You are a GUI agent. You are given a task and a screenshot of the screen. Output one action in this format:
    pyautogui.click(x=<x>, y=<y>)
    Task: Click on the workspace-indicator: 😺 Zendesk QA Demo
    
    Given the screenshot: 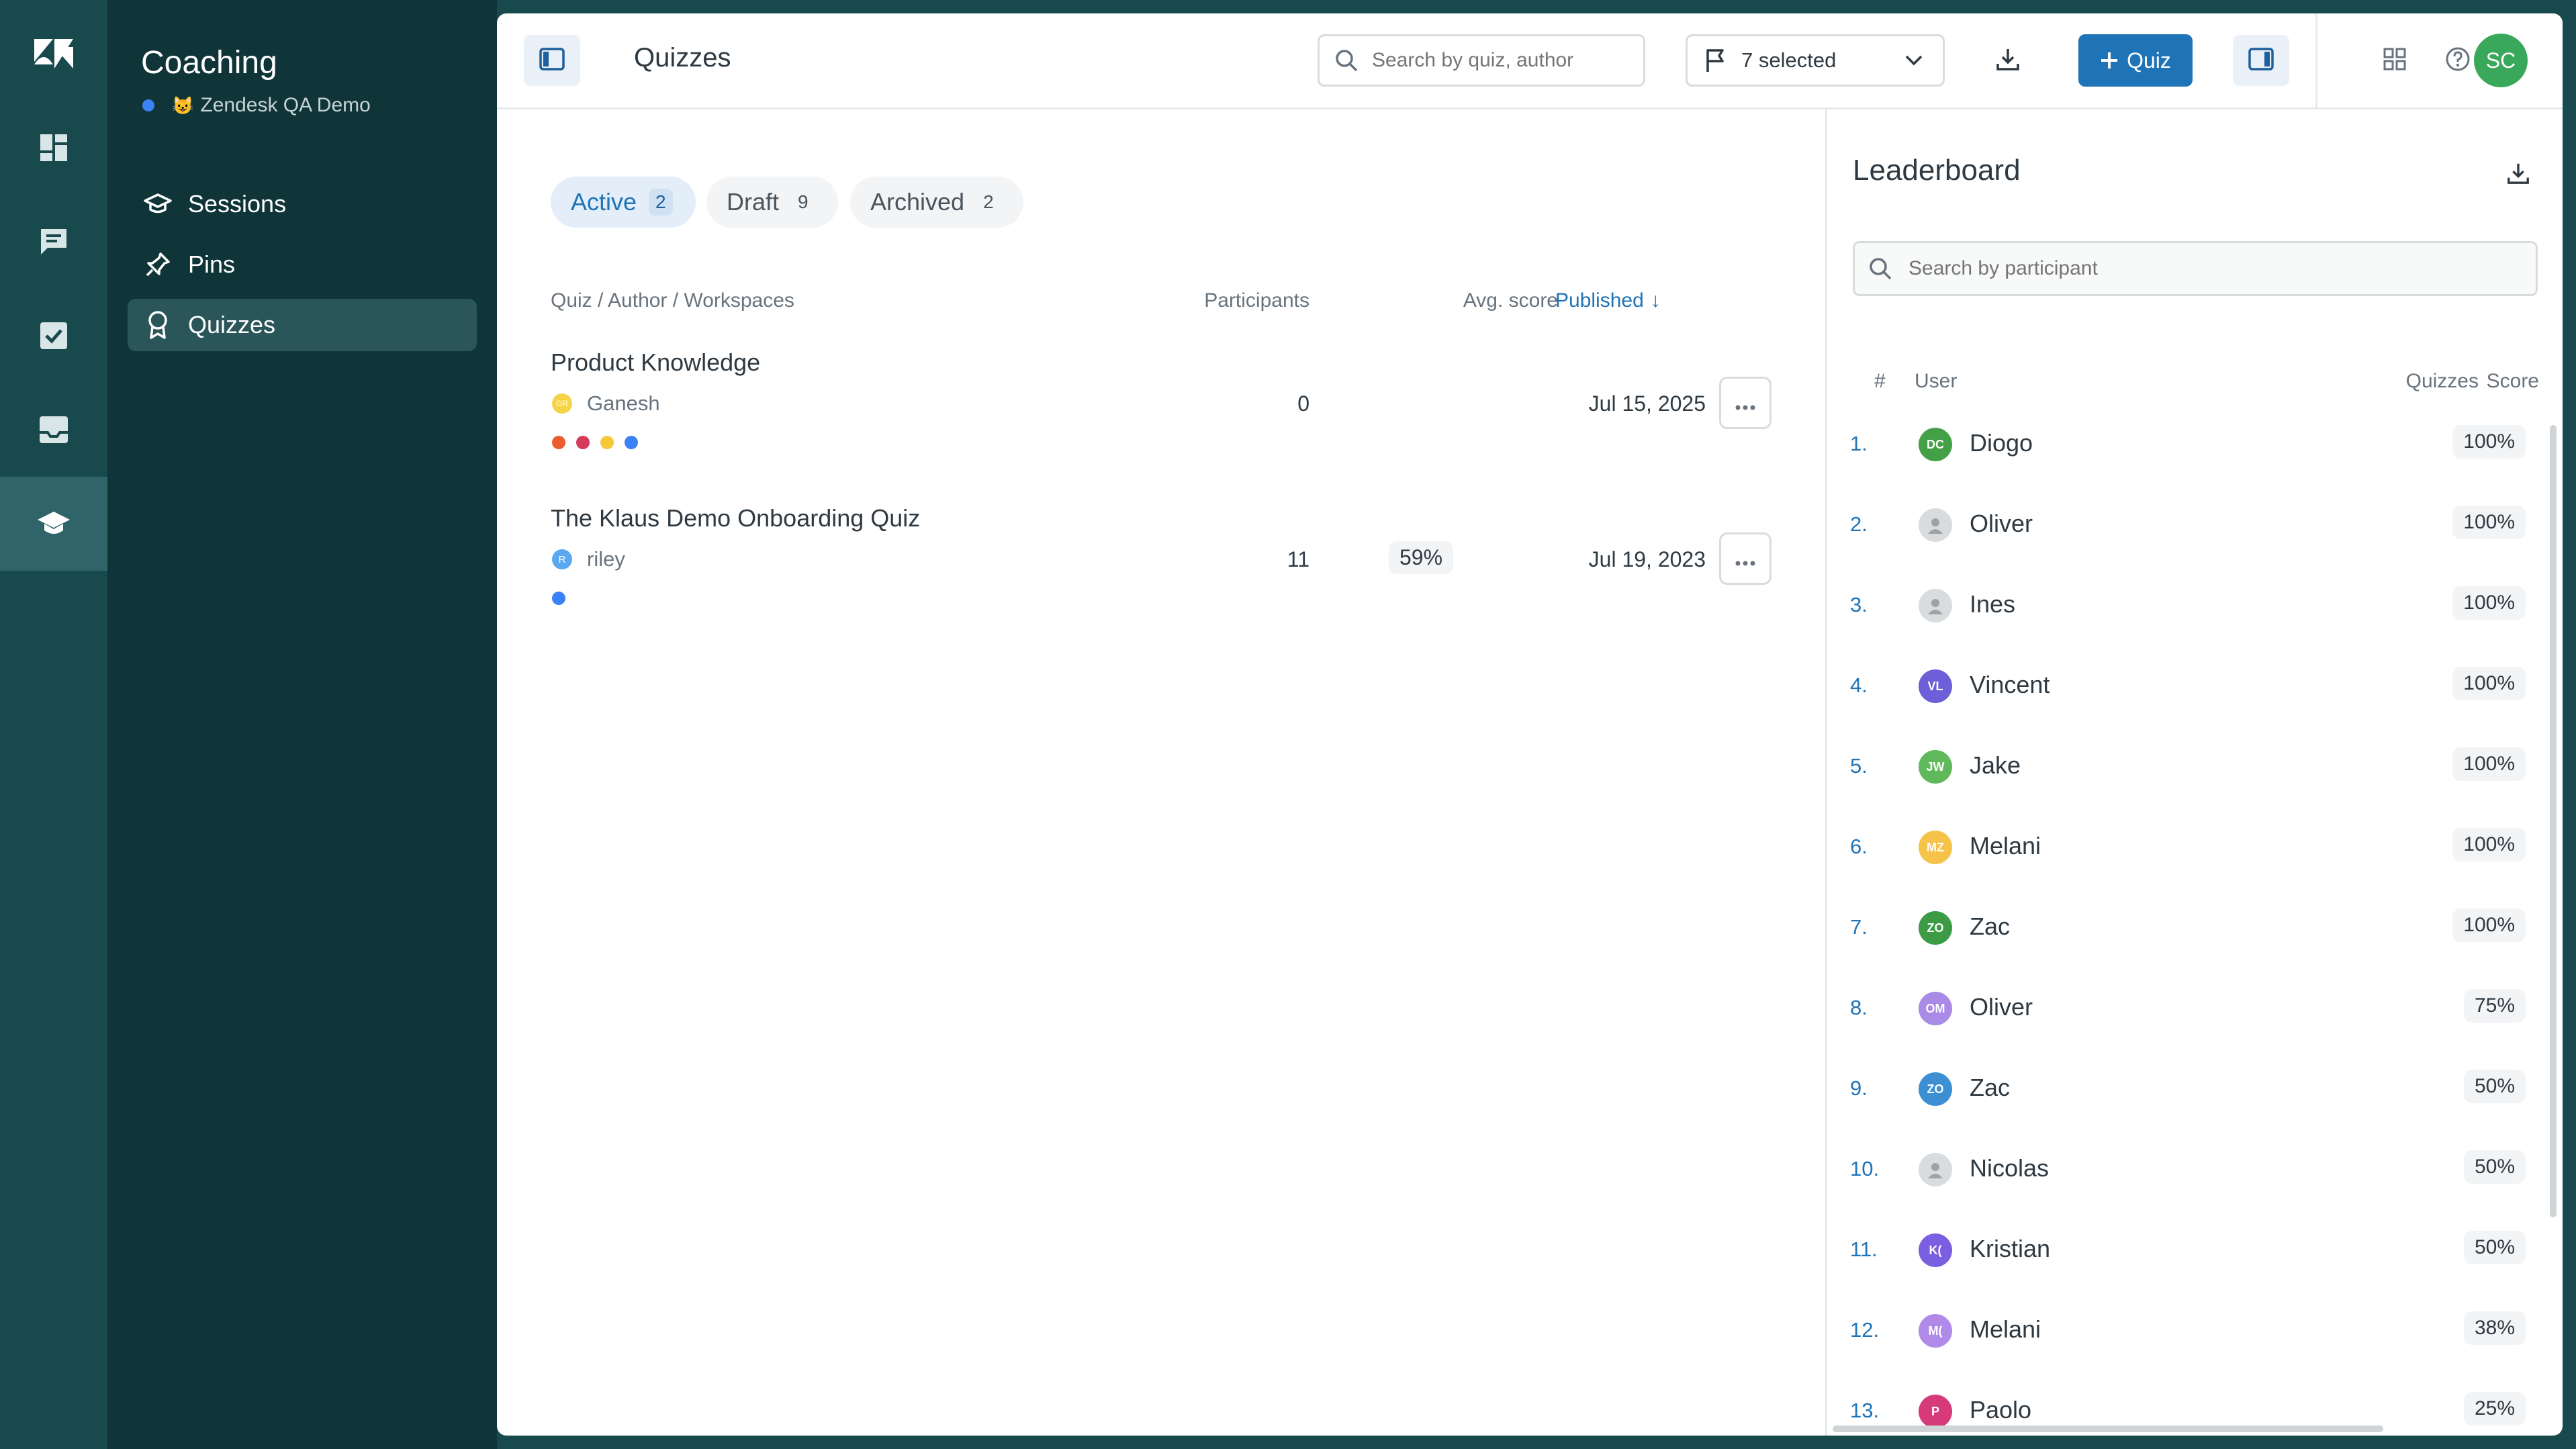 What is the action you would take?
    pyautogui.click(x=256, y=106)
    